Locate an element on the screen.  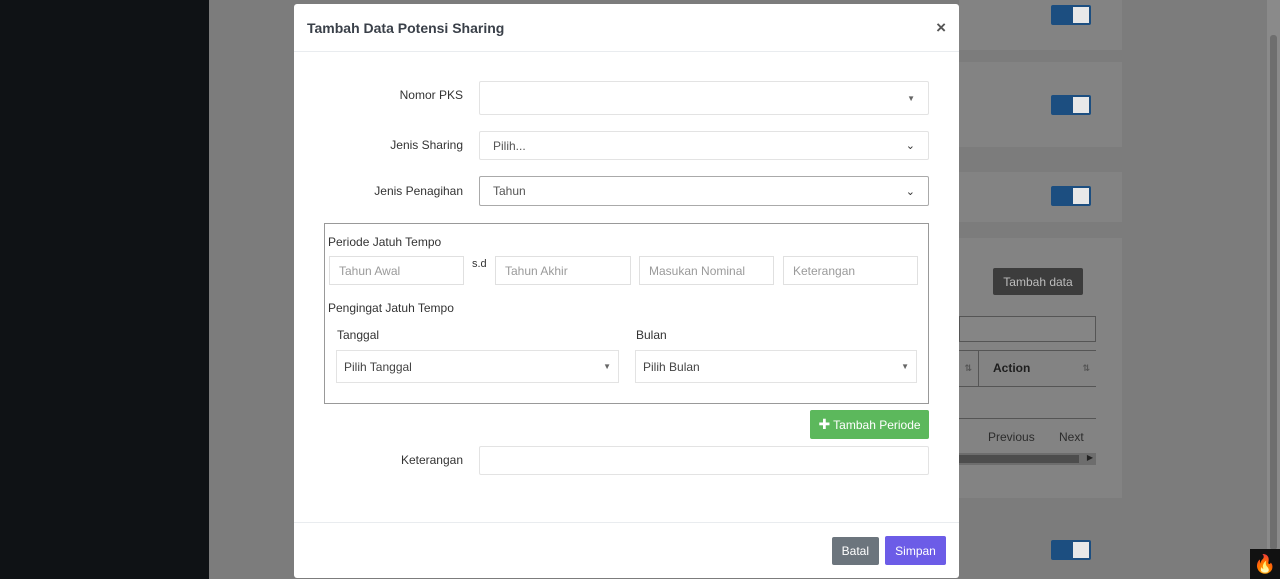
bulan-value: Pilih Bulan is located at coordinates (671, 366).